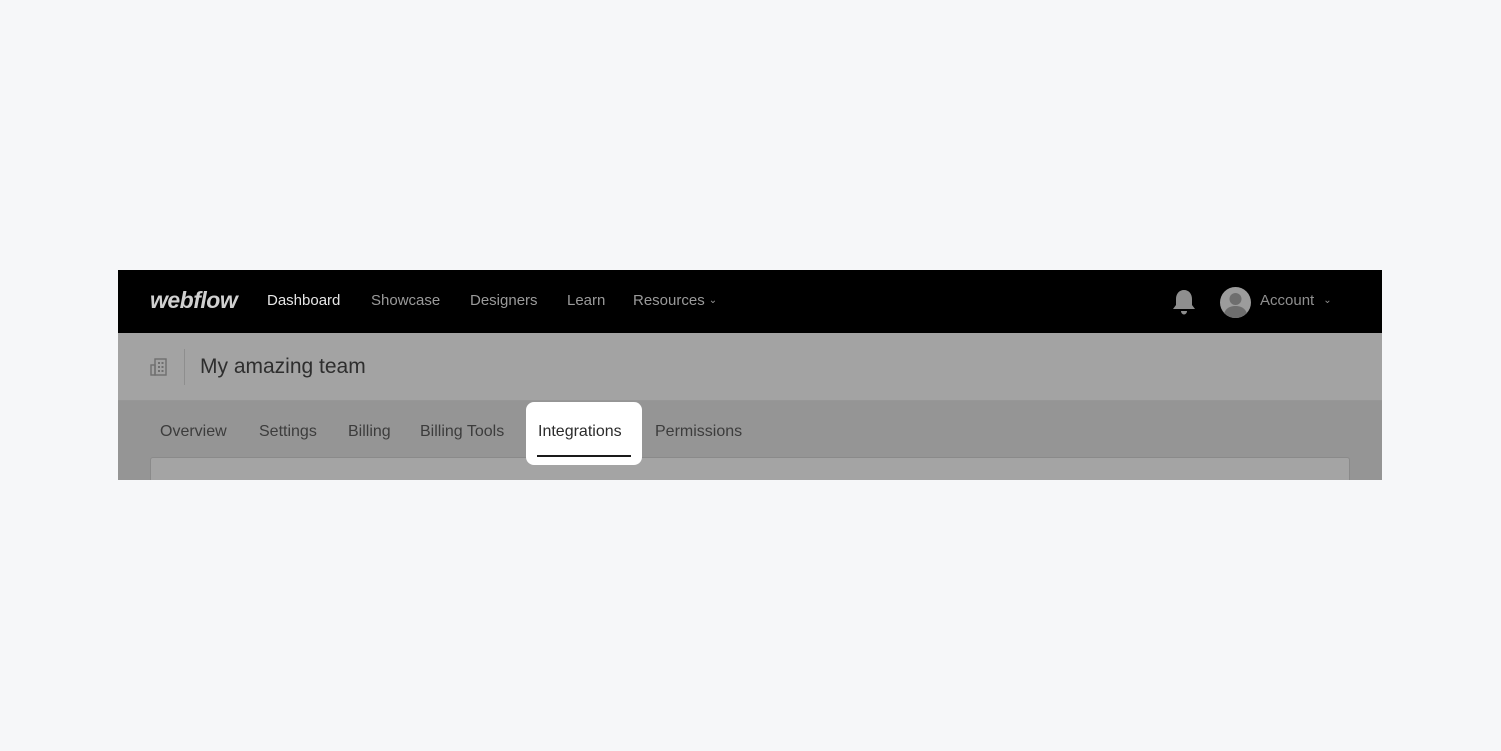  What do you see at coordinates (405, 301) in the screenshot?
I see `nav-showcase: Showcase` at bounding box center [405, 301].